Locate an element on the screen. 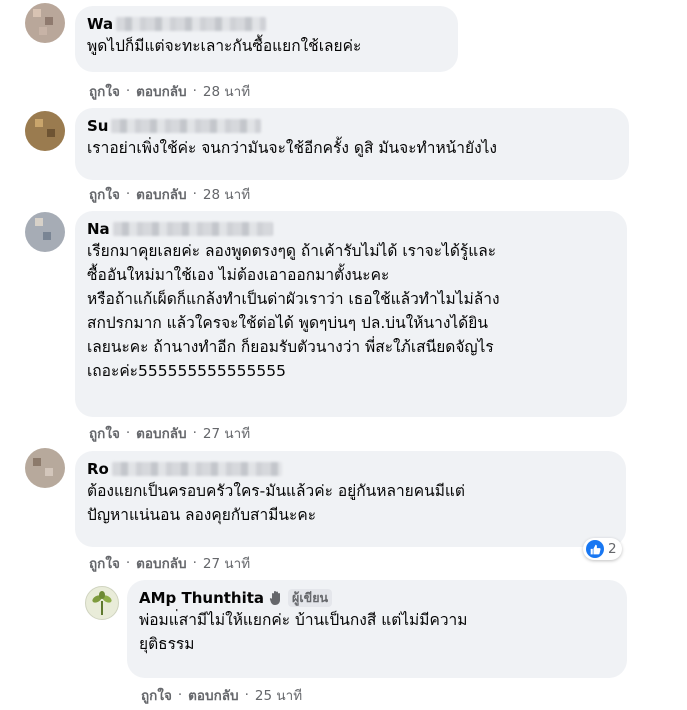 The image size is (687, 710). waving-hand-icon is located at coordinates (276, 598).